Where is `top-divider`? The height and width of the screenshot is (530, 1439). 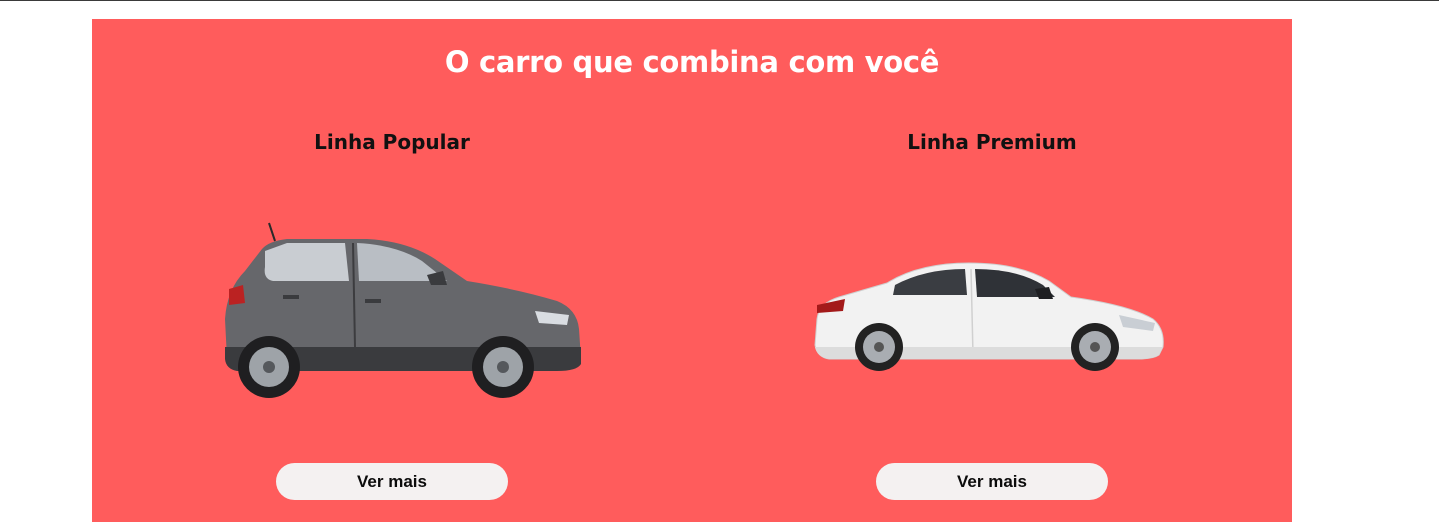
top-divider is located at coordinates (719, 0).